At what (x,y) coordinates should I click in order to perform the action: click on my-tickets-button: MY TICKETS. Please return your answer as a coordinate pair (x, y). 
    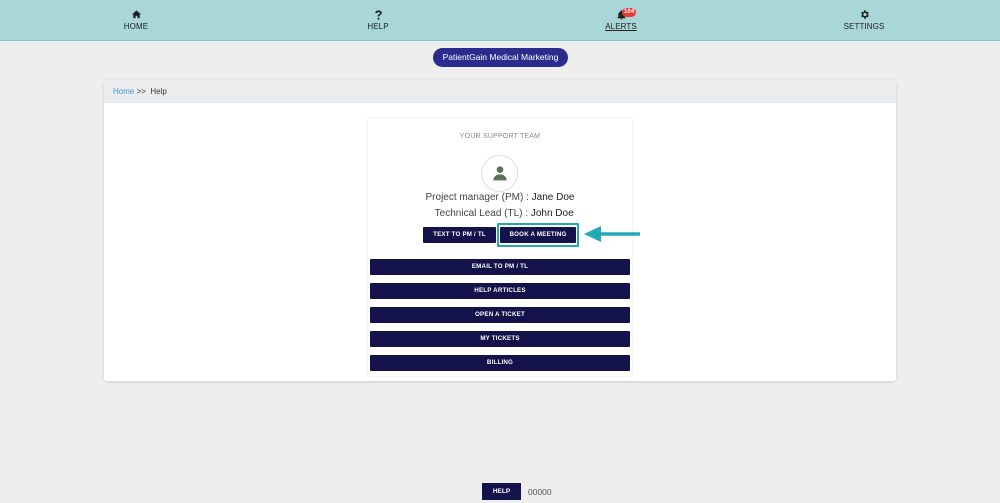
    Looking at the image, I should click on (500, 339).